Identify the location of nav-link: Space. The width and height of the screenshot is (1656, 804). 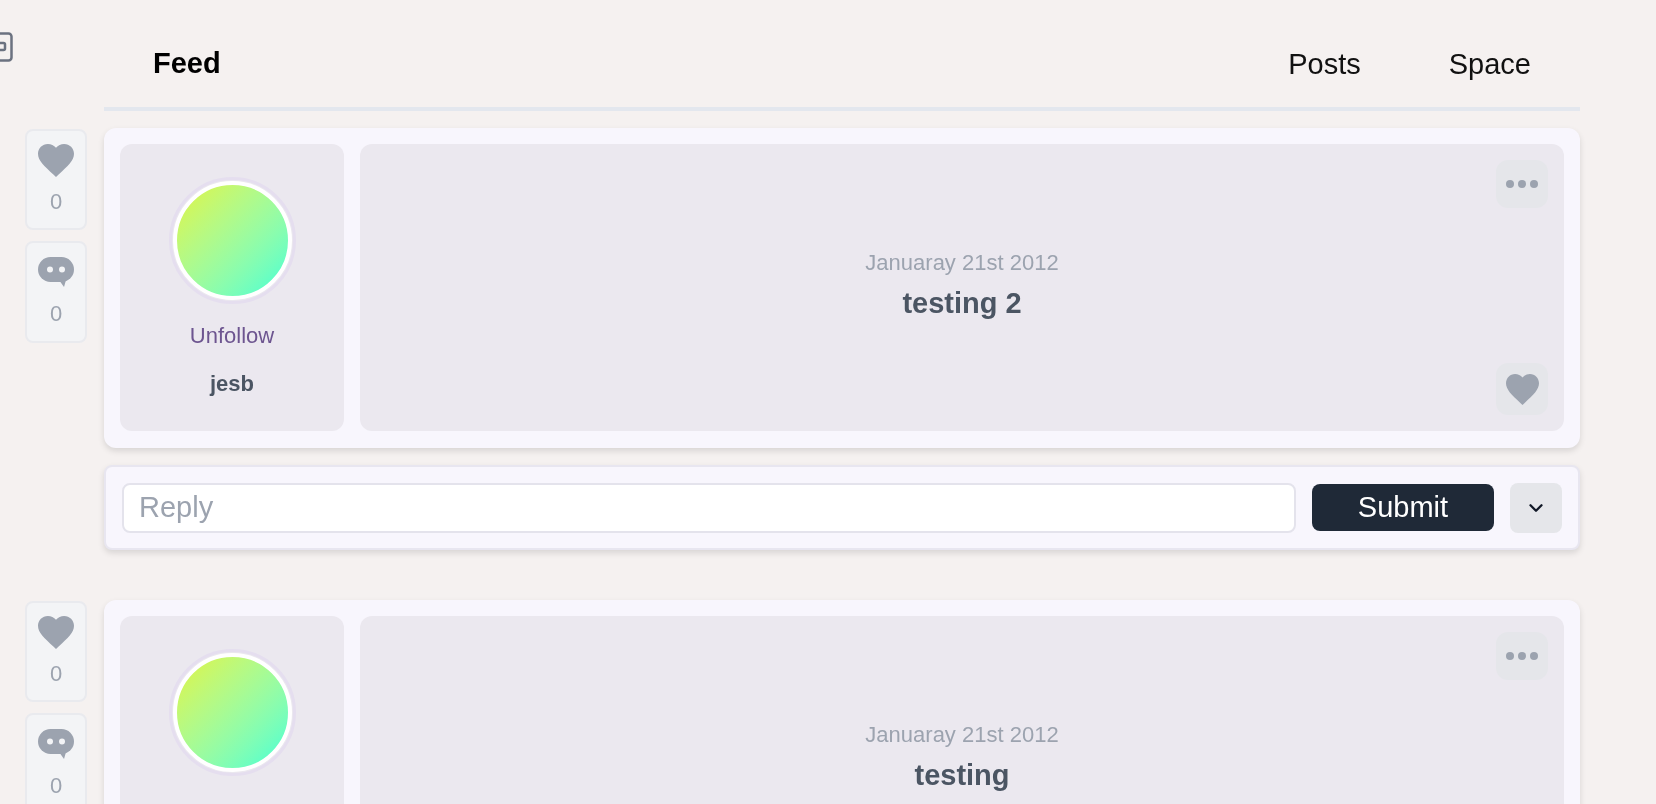
(1489, 64).